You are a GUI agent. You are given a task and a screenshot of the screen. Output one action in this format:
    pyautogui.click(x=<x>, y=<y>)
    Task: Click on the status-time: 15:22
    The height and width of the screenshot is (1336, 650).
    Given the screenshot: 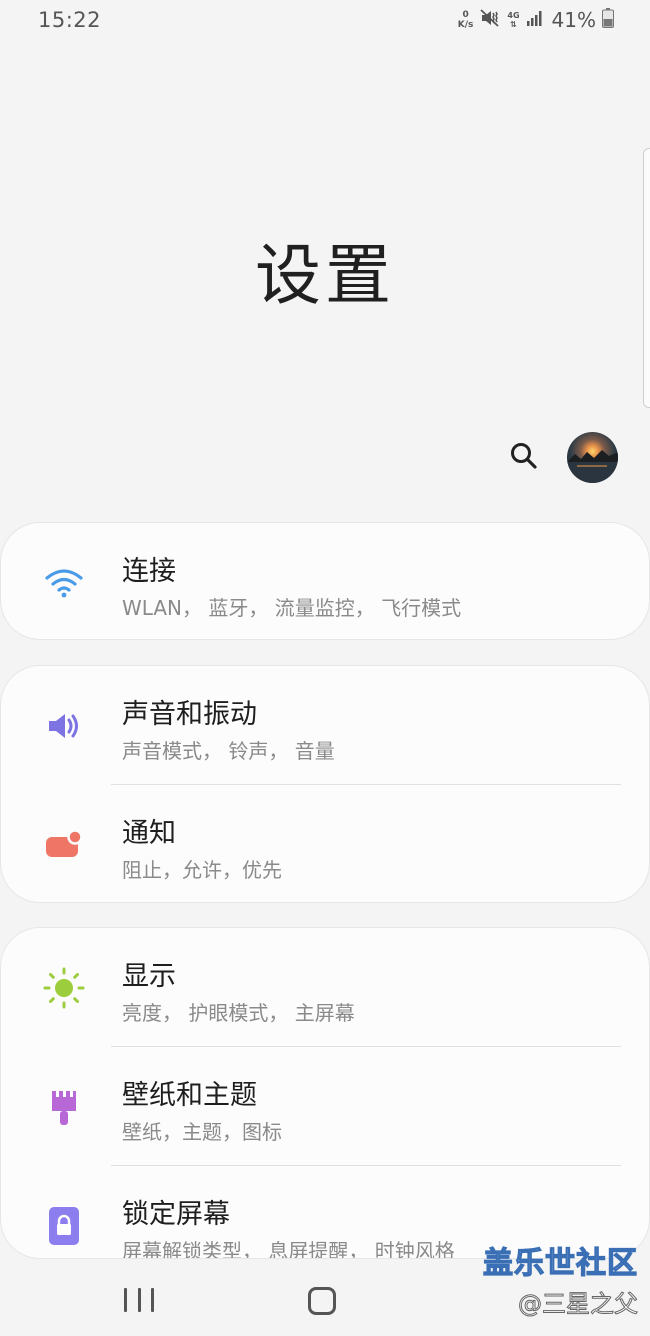 What is the action you would take?
    pyautogui.click(x=70, y=20)
    